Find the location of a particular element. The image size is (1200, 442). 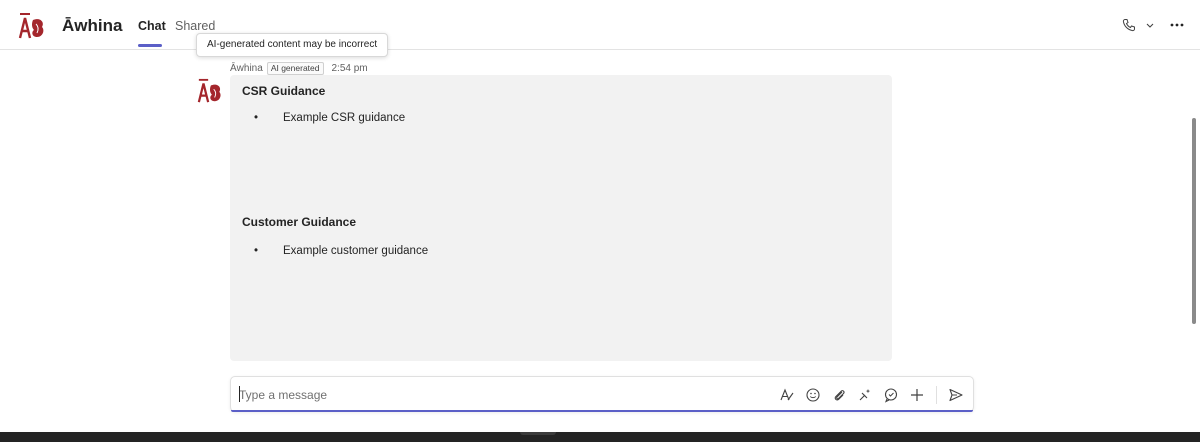

praise-icon is located at coordinates (891, 395).